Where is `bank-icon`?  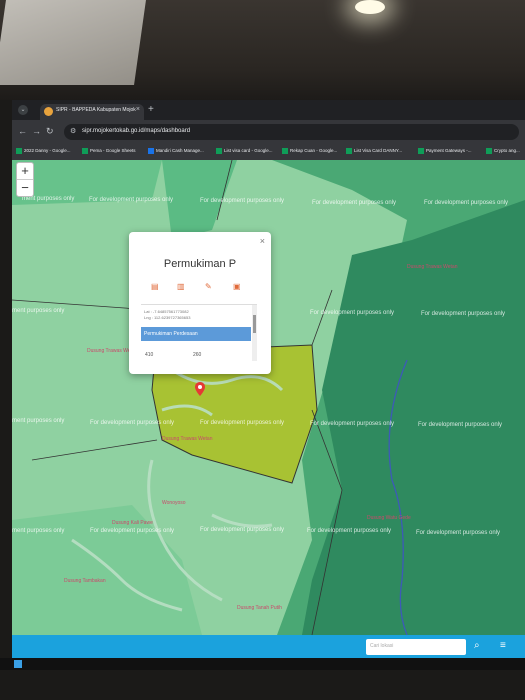
bank-icon is located at coordinates (151, 151).